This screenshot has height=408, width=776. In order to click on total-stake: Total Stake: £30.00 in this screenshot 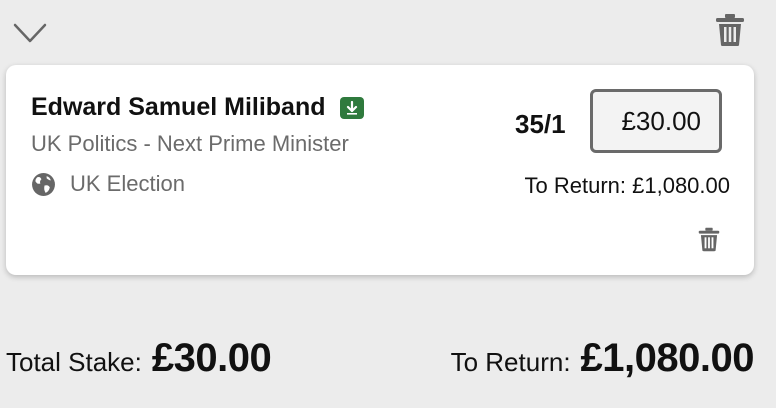, I will do `click(139, 358)`.